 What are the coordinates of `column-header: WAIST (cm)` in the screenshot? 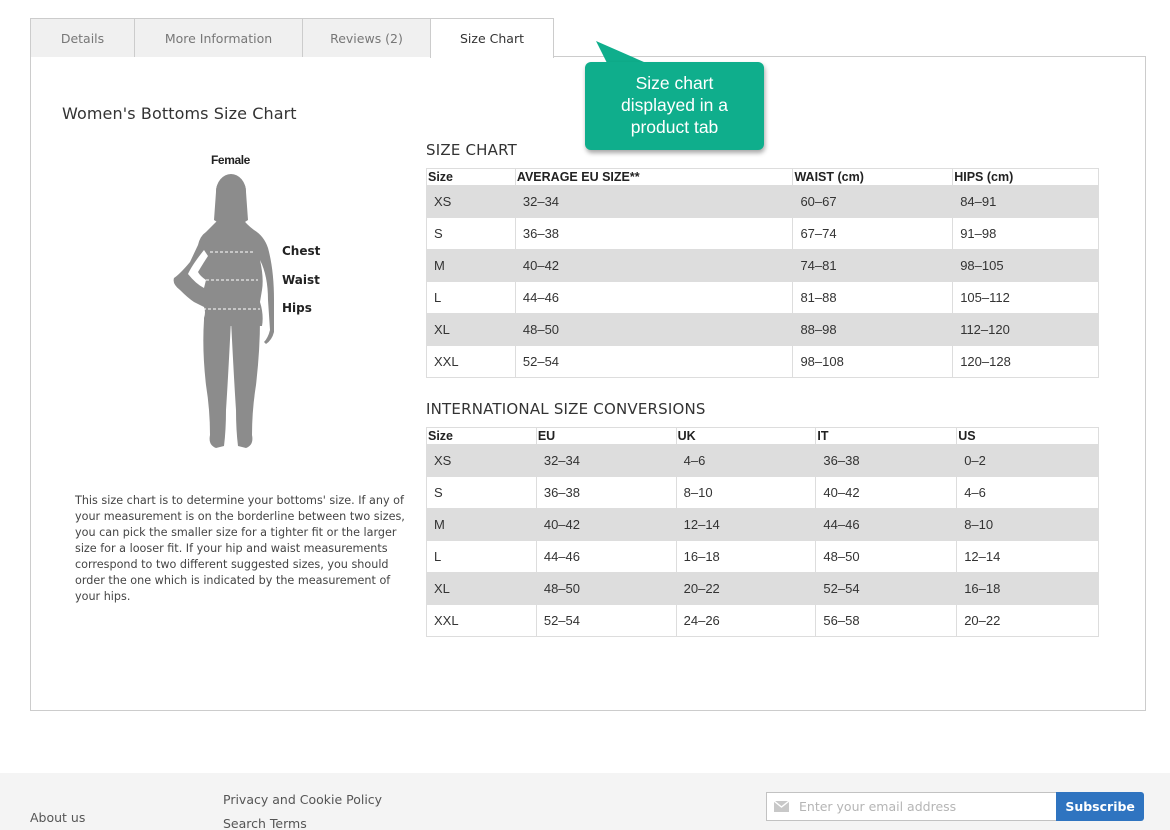 It's located at (873, 177).